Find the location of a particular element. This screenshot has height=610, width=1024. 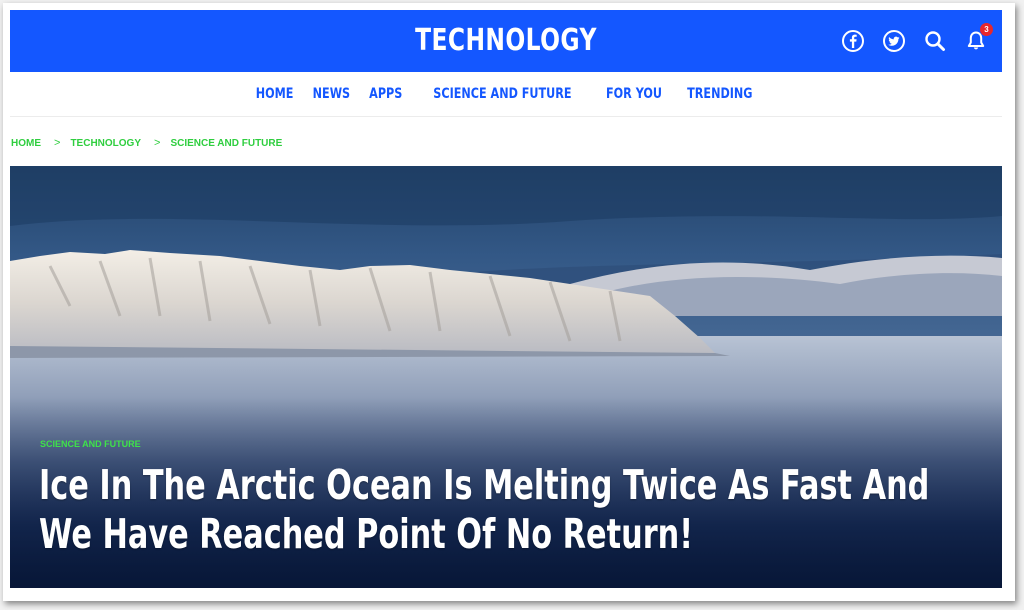

nav-item-apps: APPS is located at coordinates (385, 94).